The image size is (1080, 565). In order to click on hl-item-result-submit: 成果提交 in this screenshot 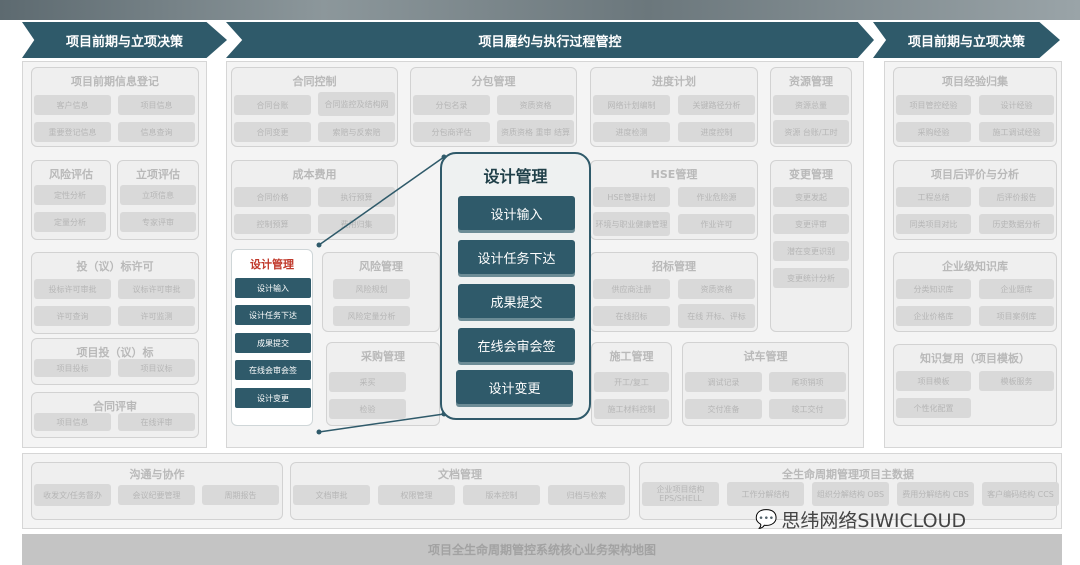, I will do `click(273, 343)`.